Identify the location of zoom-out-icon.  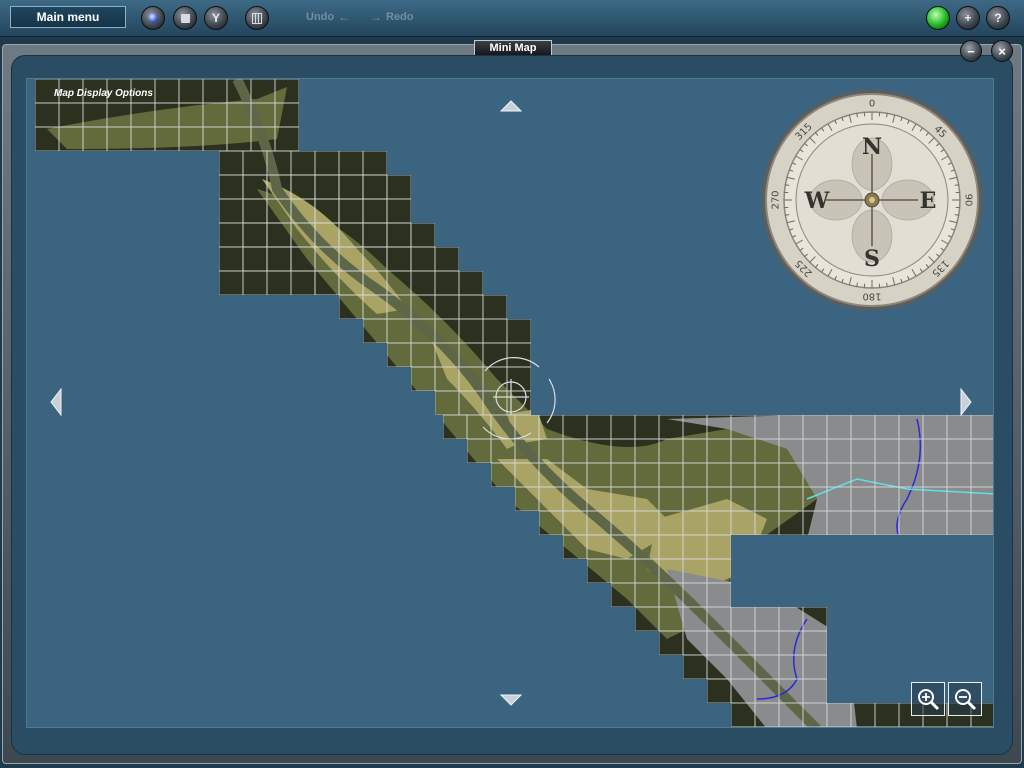
(966, 700).